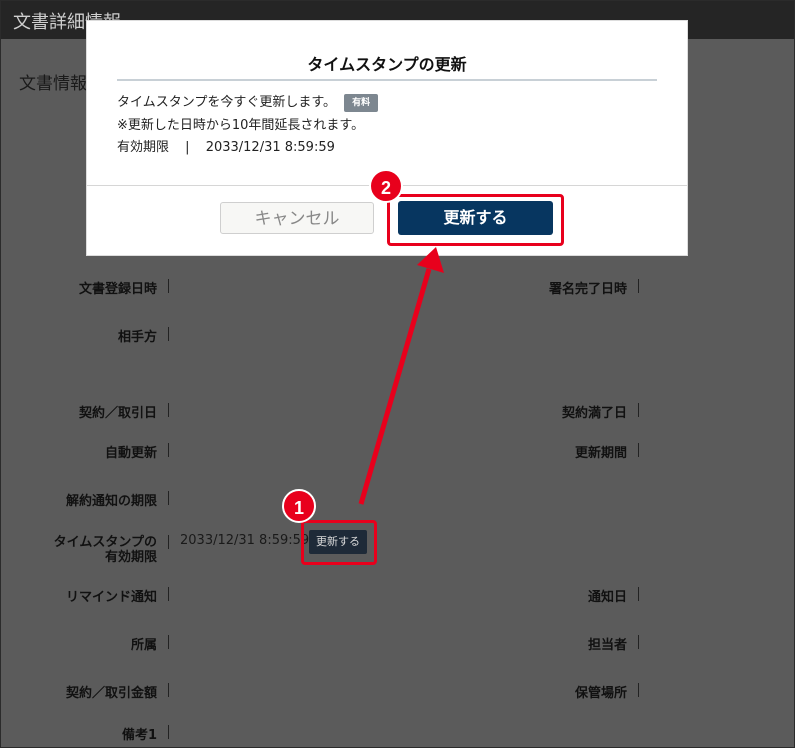 This screenshot has height=748, width=795. Describe the element at coordinates (299, 506) in the screenshot. I see `step1-badge: 1` at that location.